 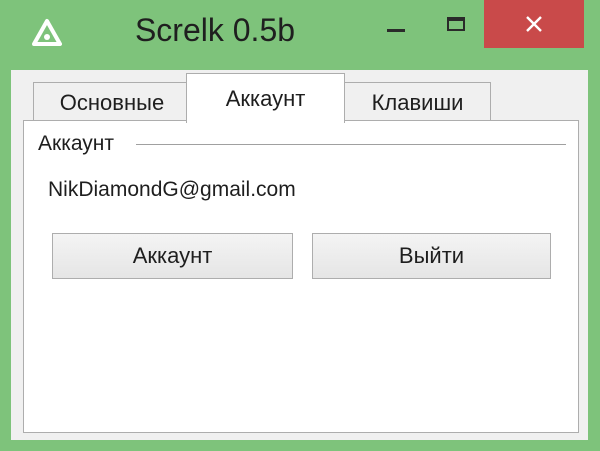 I want to click on account-button-label: Аккаунт, so click(x=172, y=255).